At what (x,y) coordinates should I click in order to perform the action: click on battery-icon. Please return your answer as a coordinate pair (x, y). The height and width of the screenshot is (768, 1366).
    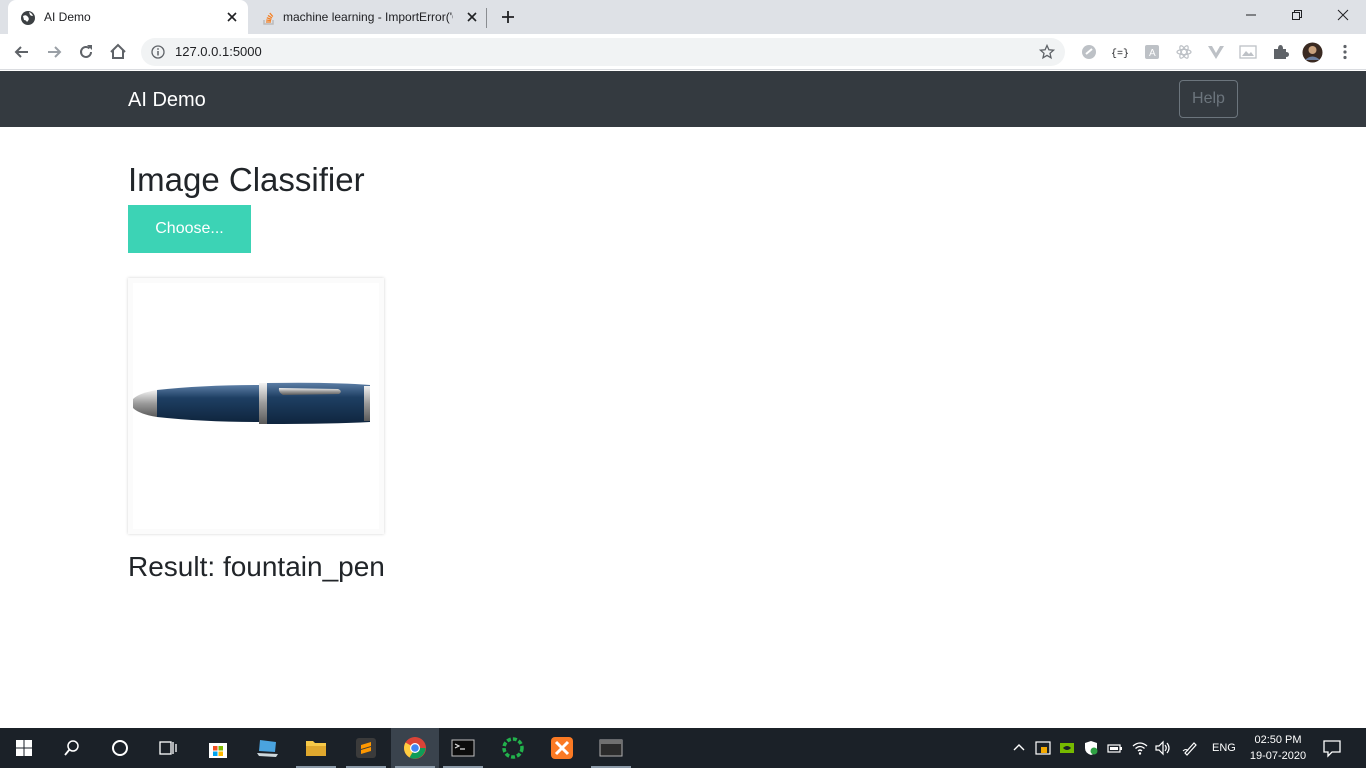
    Looking at the image, I should click on (1115, 748).